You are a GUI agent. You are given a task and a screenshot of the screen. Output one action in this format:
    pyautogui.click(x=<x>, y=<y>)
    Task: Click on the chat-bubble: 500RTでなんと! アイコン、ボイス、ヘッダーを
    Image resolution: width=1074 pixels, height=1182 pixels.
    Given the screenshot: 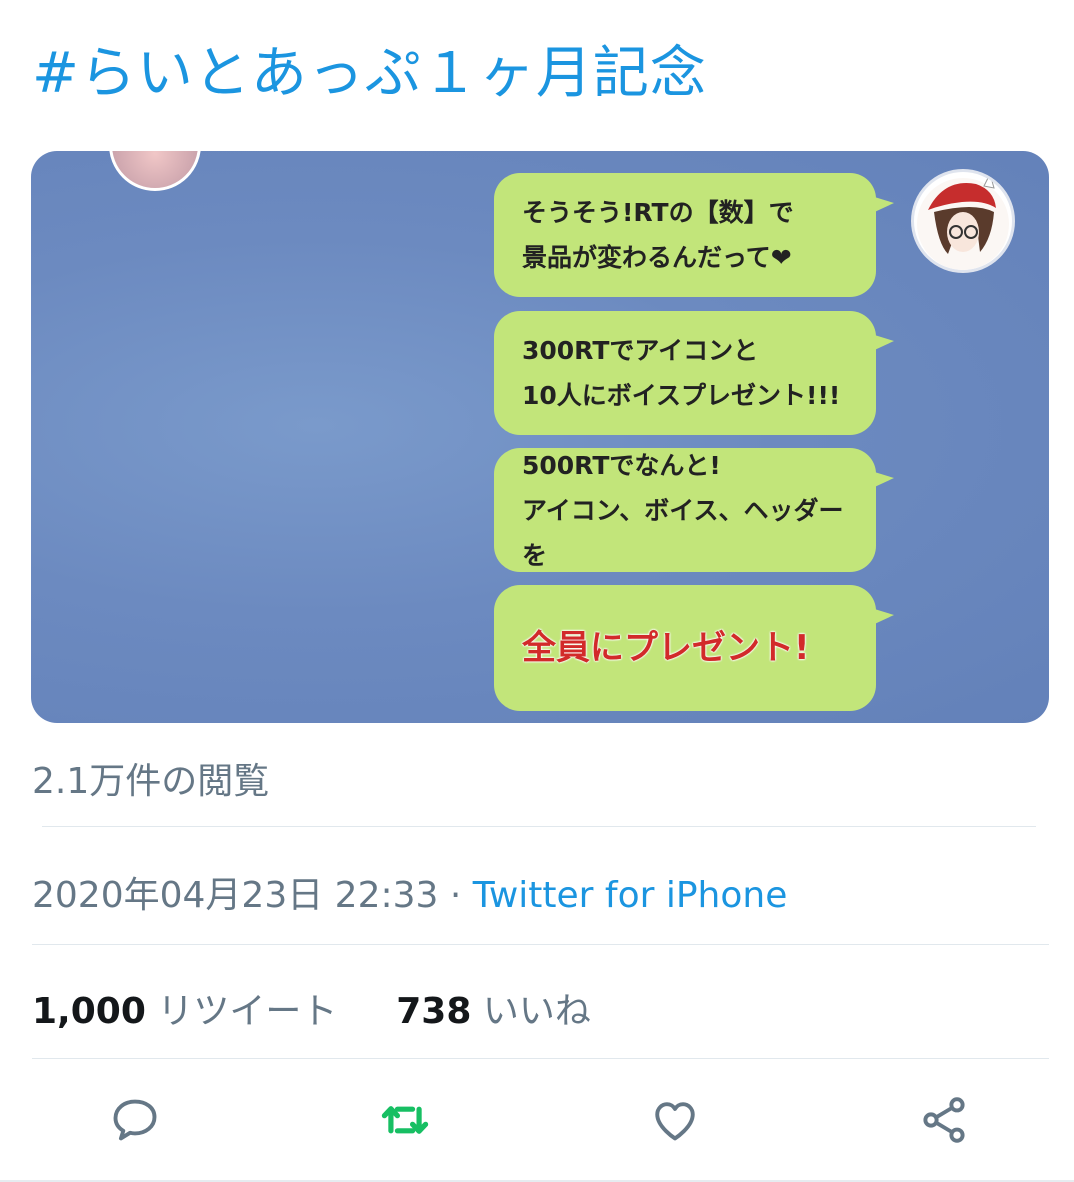 What is the action you would take?
    pyautogui.click(x=694, y=510)
    